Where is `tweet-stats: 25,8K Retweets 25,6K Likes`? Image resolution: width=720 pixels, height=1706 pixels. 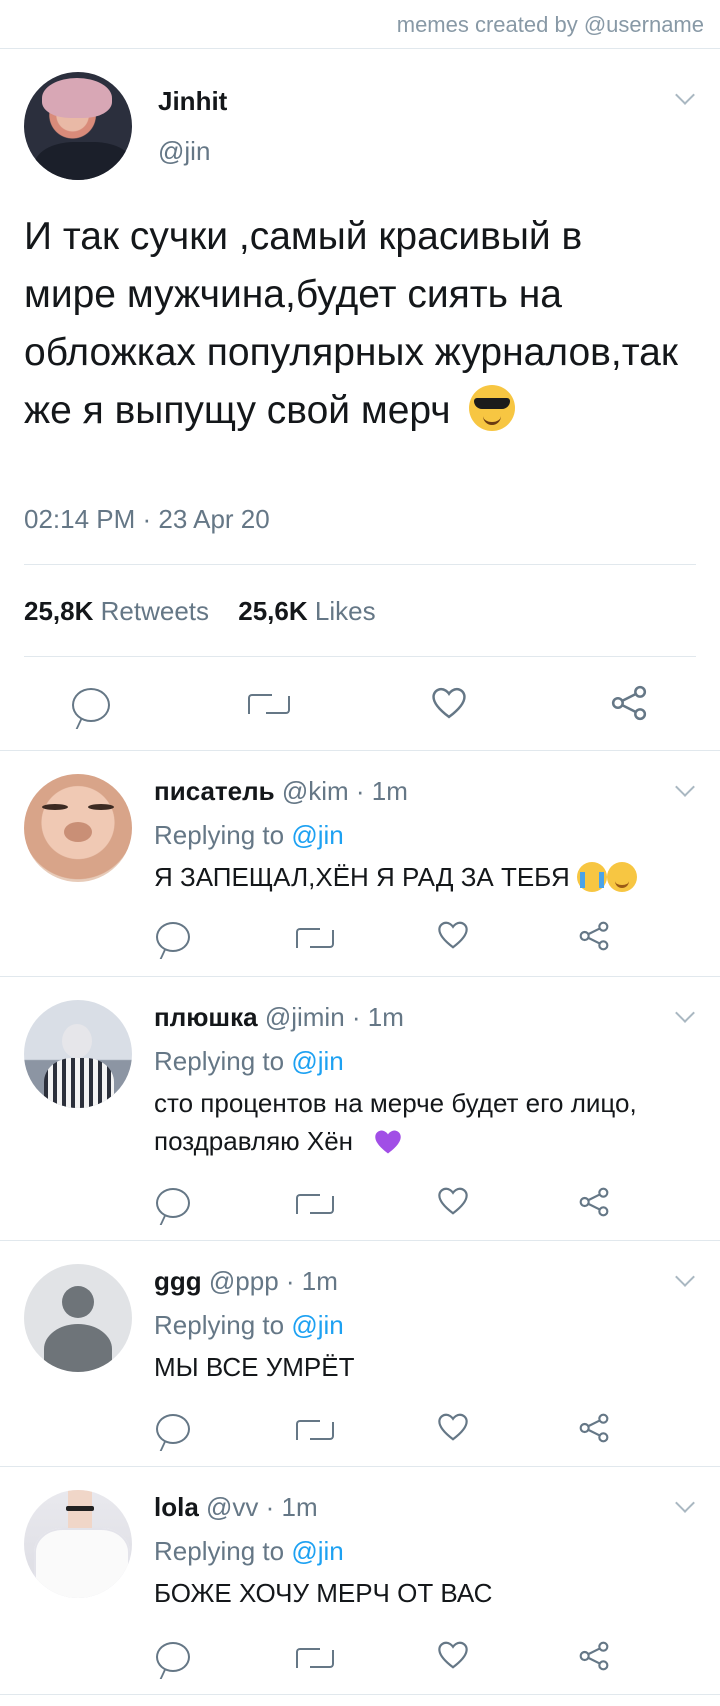
tweet-stats: 25,8K Retweets 25,6K Likes is located at coordinates (200, 611).